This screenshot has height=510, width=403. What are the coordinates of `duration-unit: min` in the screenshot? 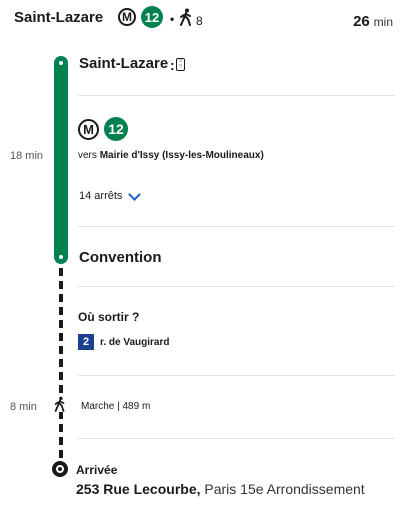 It's located at (383, 22).